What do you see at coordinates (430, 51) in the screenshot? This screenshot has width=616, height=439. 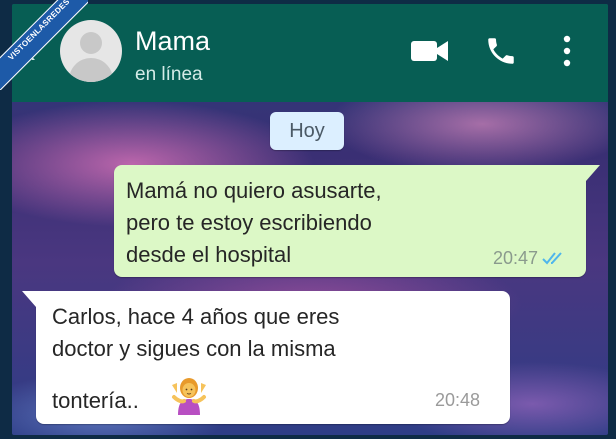 I see `video-call-icon` at bounding box center [430, 51].